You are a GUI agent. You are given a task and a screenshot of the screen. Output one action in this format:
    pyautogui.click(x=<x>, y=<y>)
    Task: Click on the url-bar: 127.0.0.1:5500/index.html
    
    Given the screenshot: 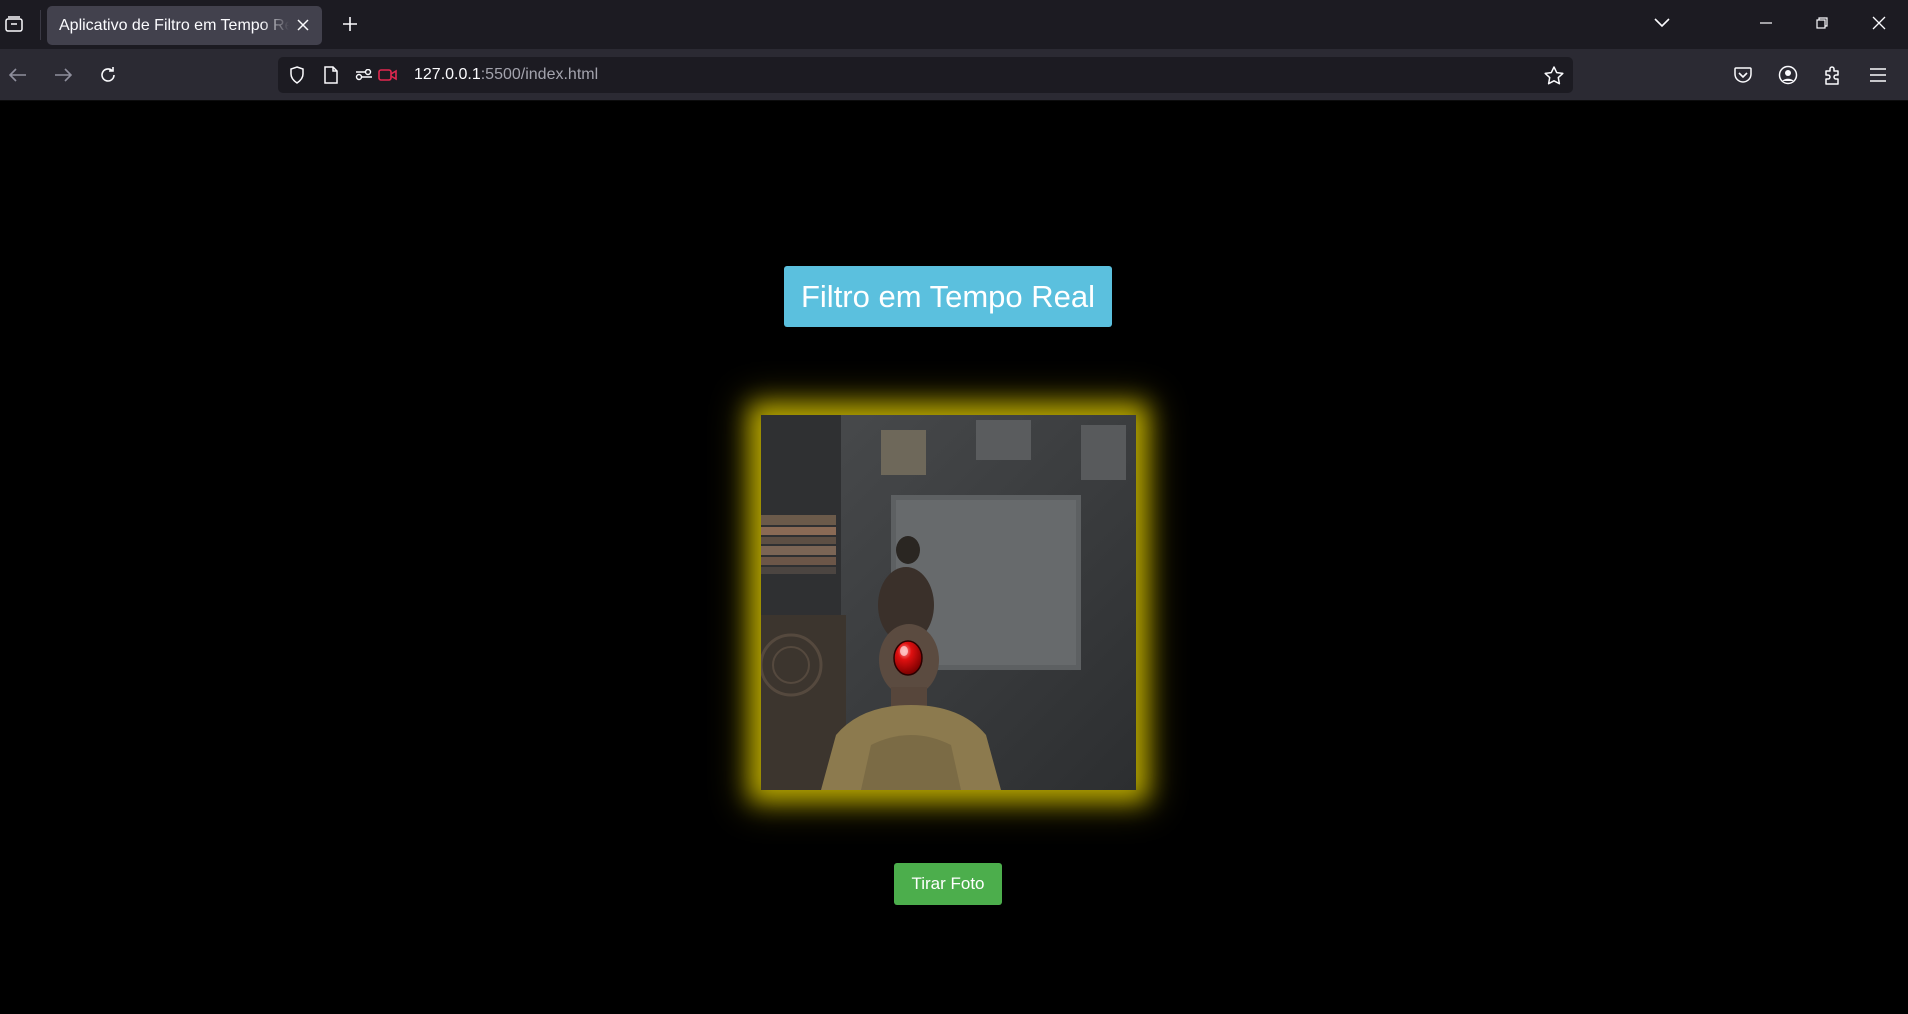 What is the action you would take?
    pyautogui.click(x=925, y=75)
    